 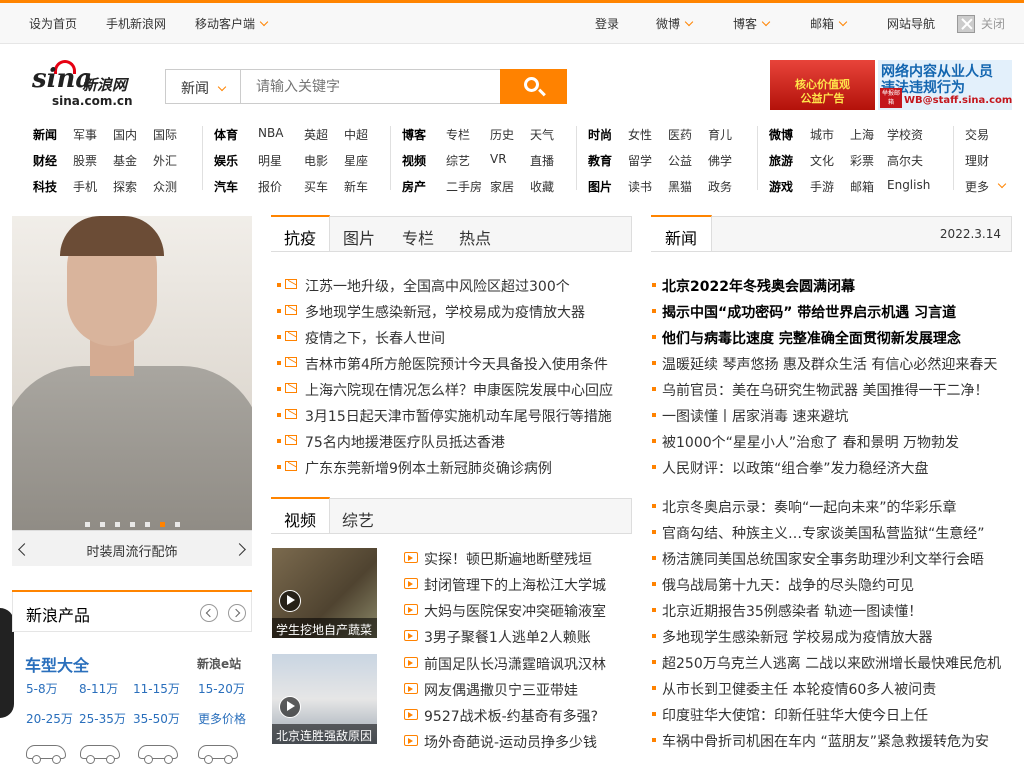 What do you see at coordinates (49, 718) in the screenshot?
I see `price-link: 20-25万` at bounding box center [49, 718].